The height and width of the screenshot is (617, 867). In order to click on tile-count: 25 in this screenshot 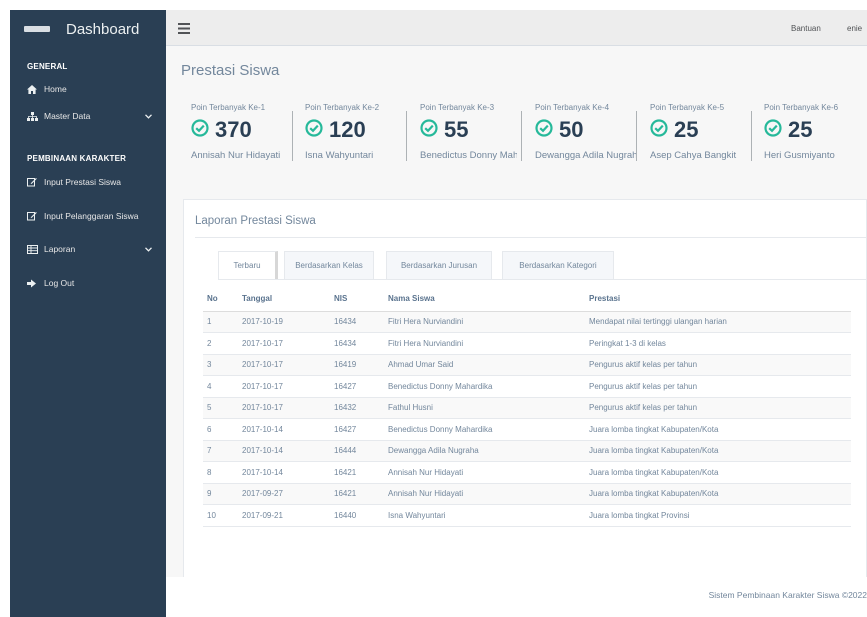, I will do `click(800, 129)`.